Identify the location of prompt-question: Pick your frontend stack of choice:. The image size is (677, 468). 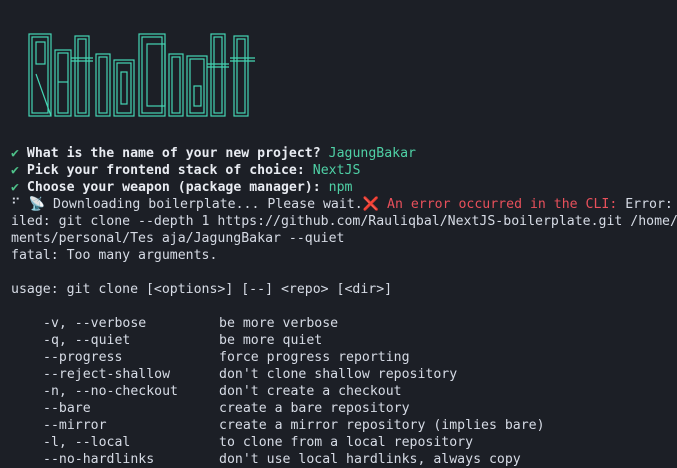
(165, 170).